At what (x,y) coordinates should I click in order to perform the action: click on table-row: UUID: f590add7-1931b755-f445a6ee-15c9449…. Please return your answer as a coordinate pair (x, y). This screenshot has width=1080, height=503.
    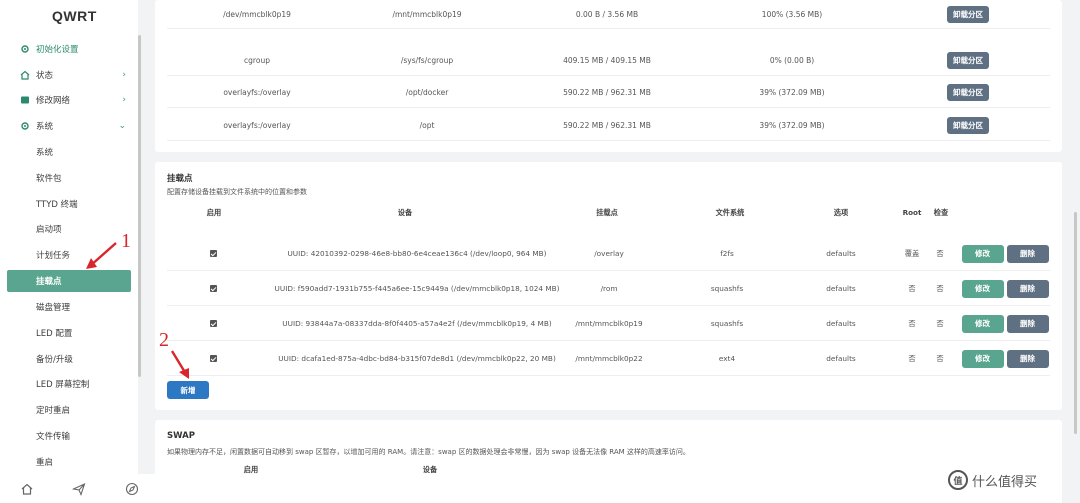
    Looking at the image, I should click on (608, 288).